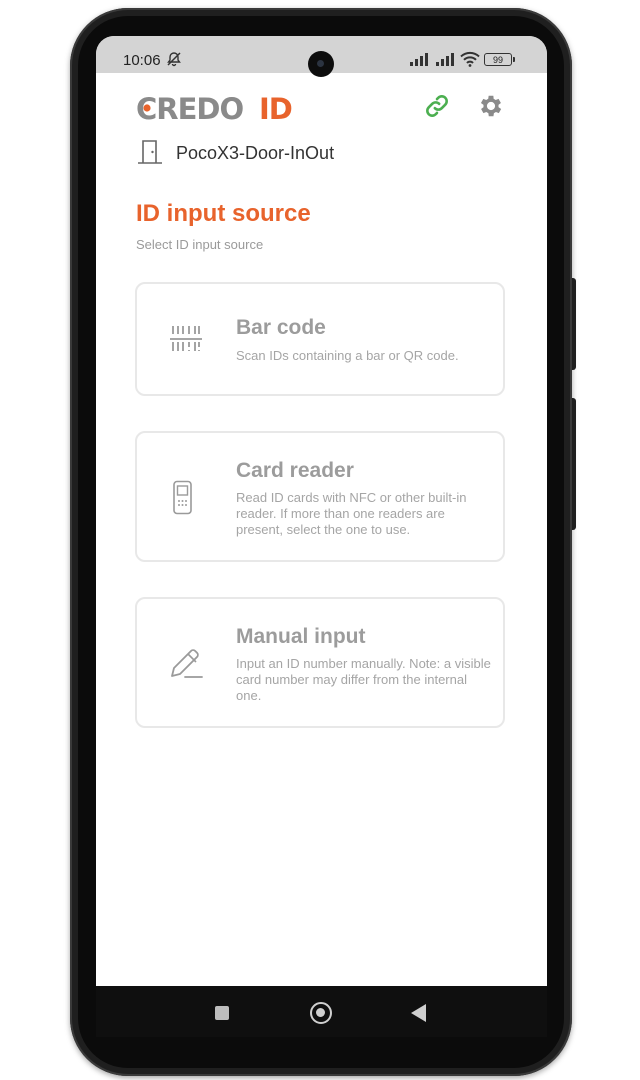  I want to click on card-reader-icon, so click(182, 497).